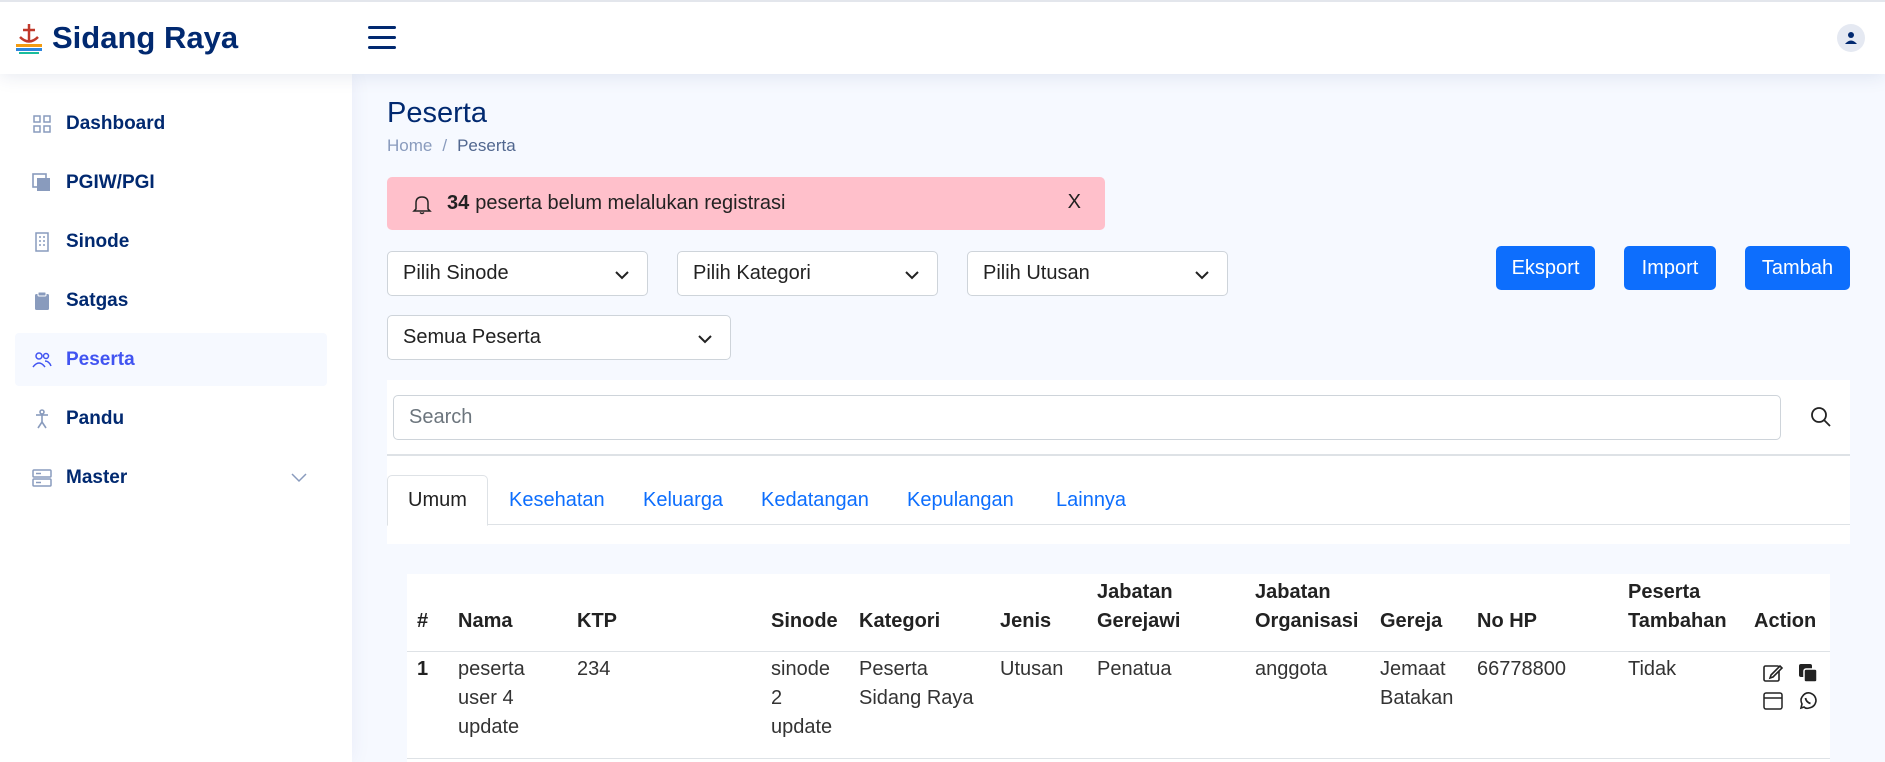  What do you see at coordinates (171, 241) in the screenshot?
I see `sidebar-item-sinode: Sinode` at bounding box center [171, 241].